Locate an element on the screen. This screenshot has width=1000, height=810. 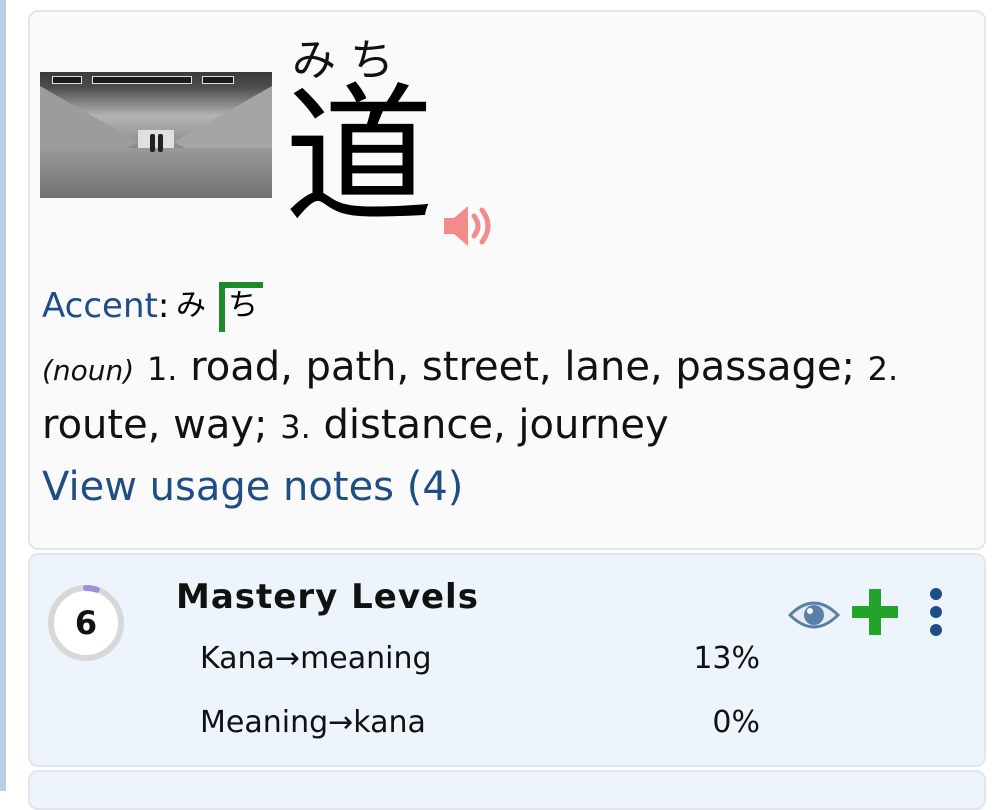
tunnel-floor is located at coordinates (156, 173).